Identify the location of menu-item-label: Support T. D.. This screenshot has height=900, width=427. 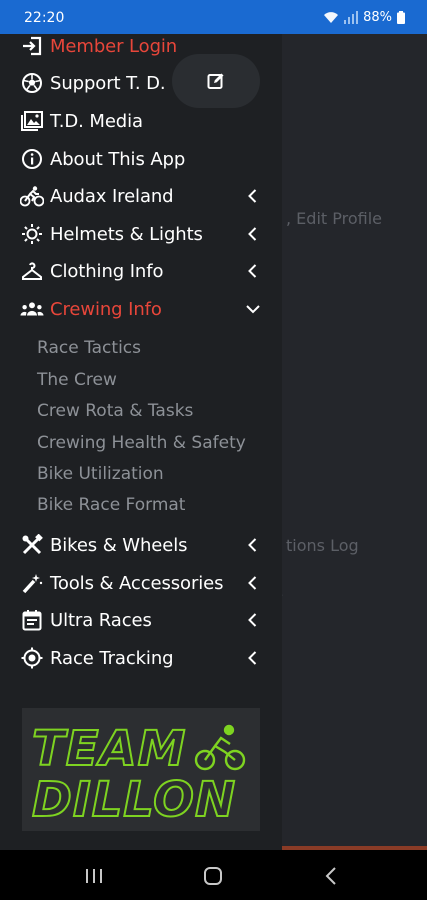
(108, 83).